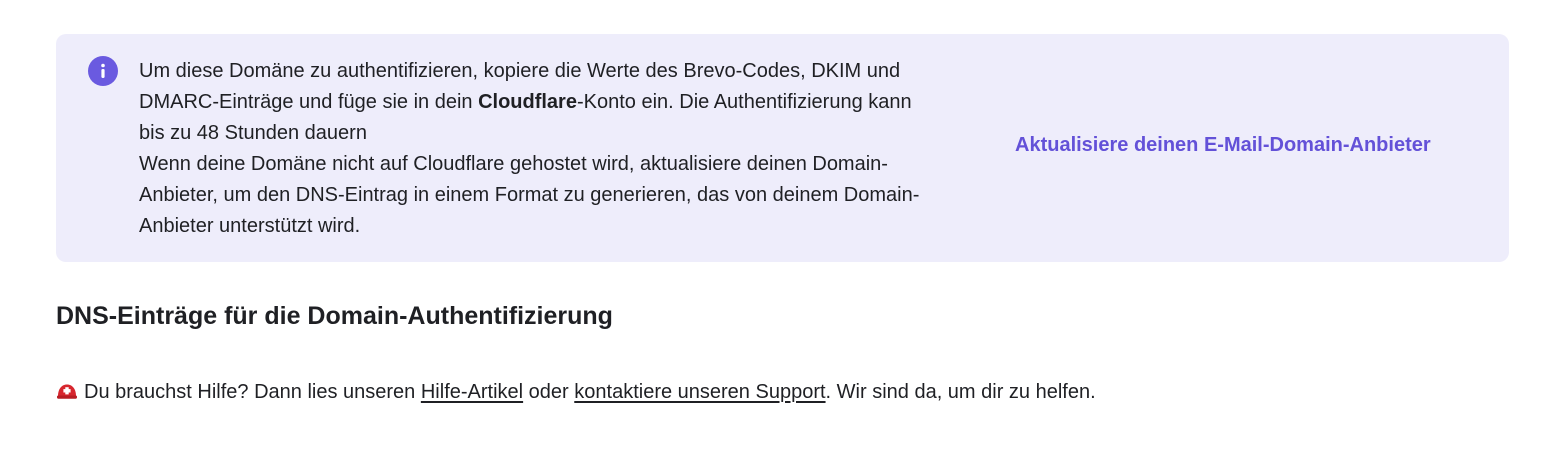  I want to click on info-message-line: bis zu 48 Stunden dauern, so click(253, 133).